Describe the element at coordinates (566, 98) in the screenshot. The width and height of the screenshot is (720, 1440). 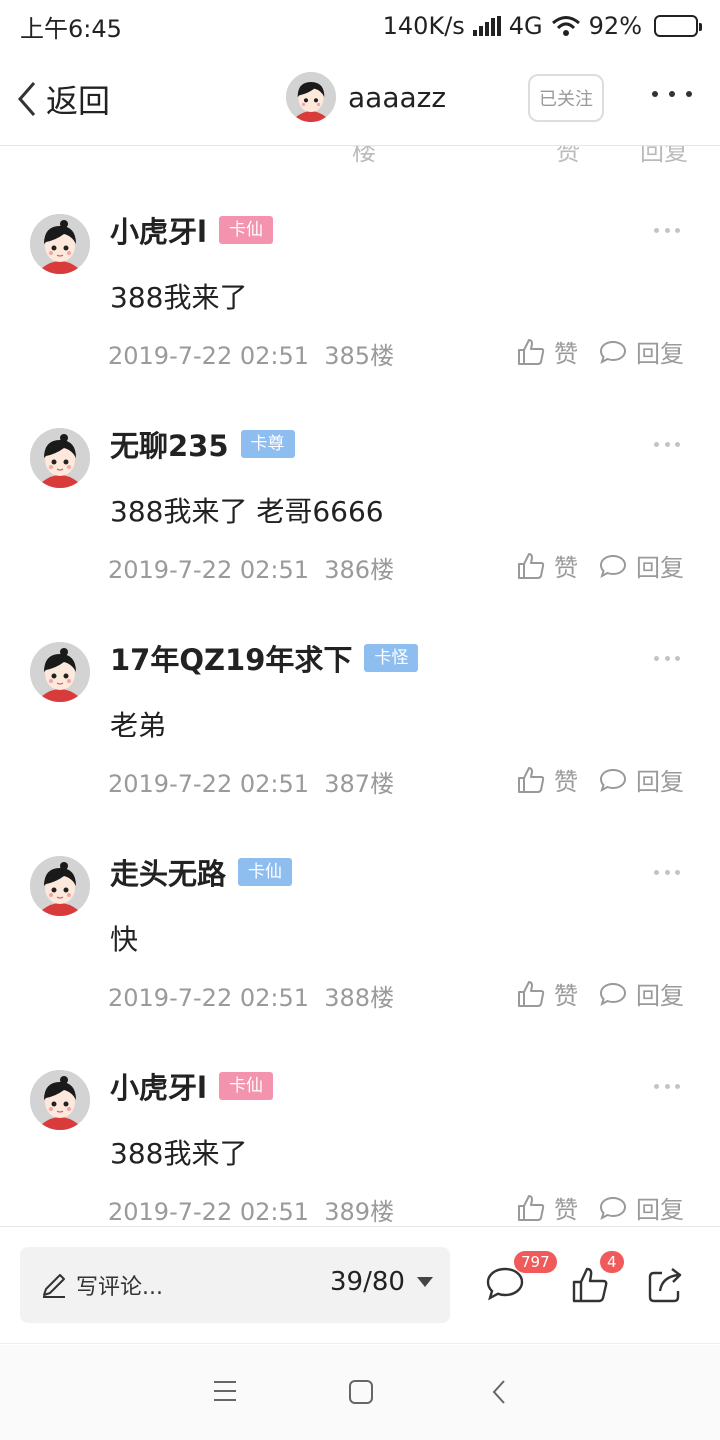
I see `follow-button: 已关注` at that location.